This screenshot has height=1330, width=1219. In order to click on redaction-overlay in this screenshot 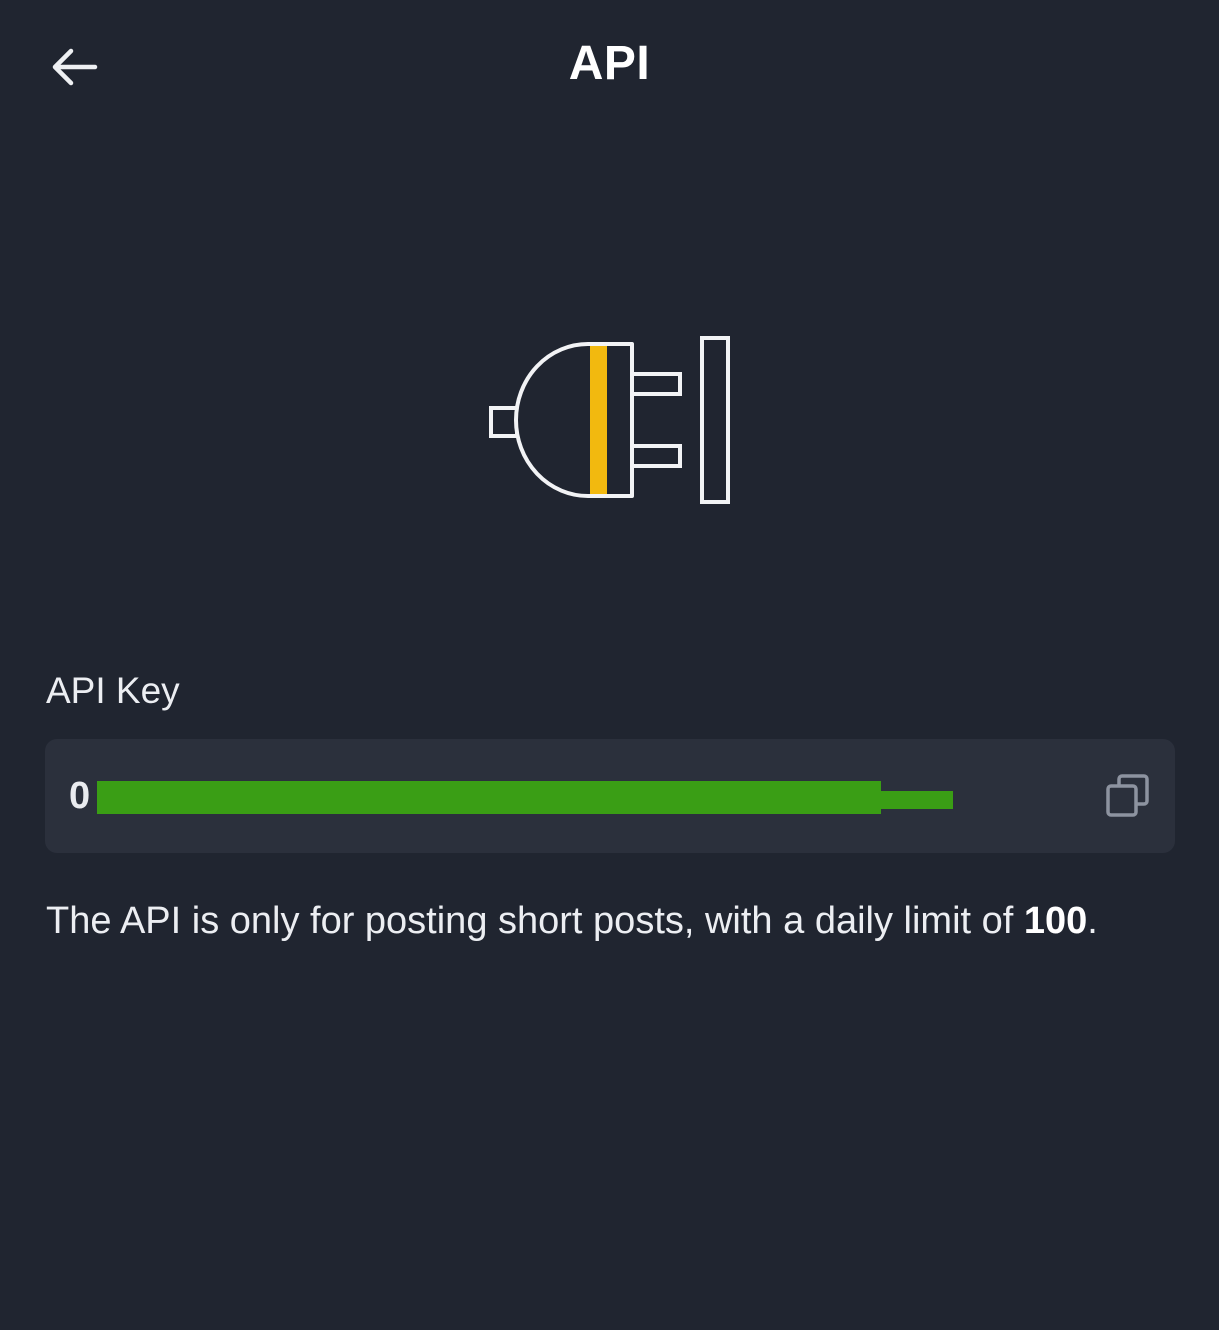, I will do `click(525, 797)`.